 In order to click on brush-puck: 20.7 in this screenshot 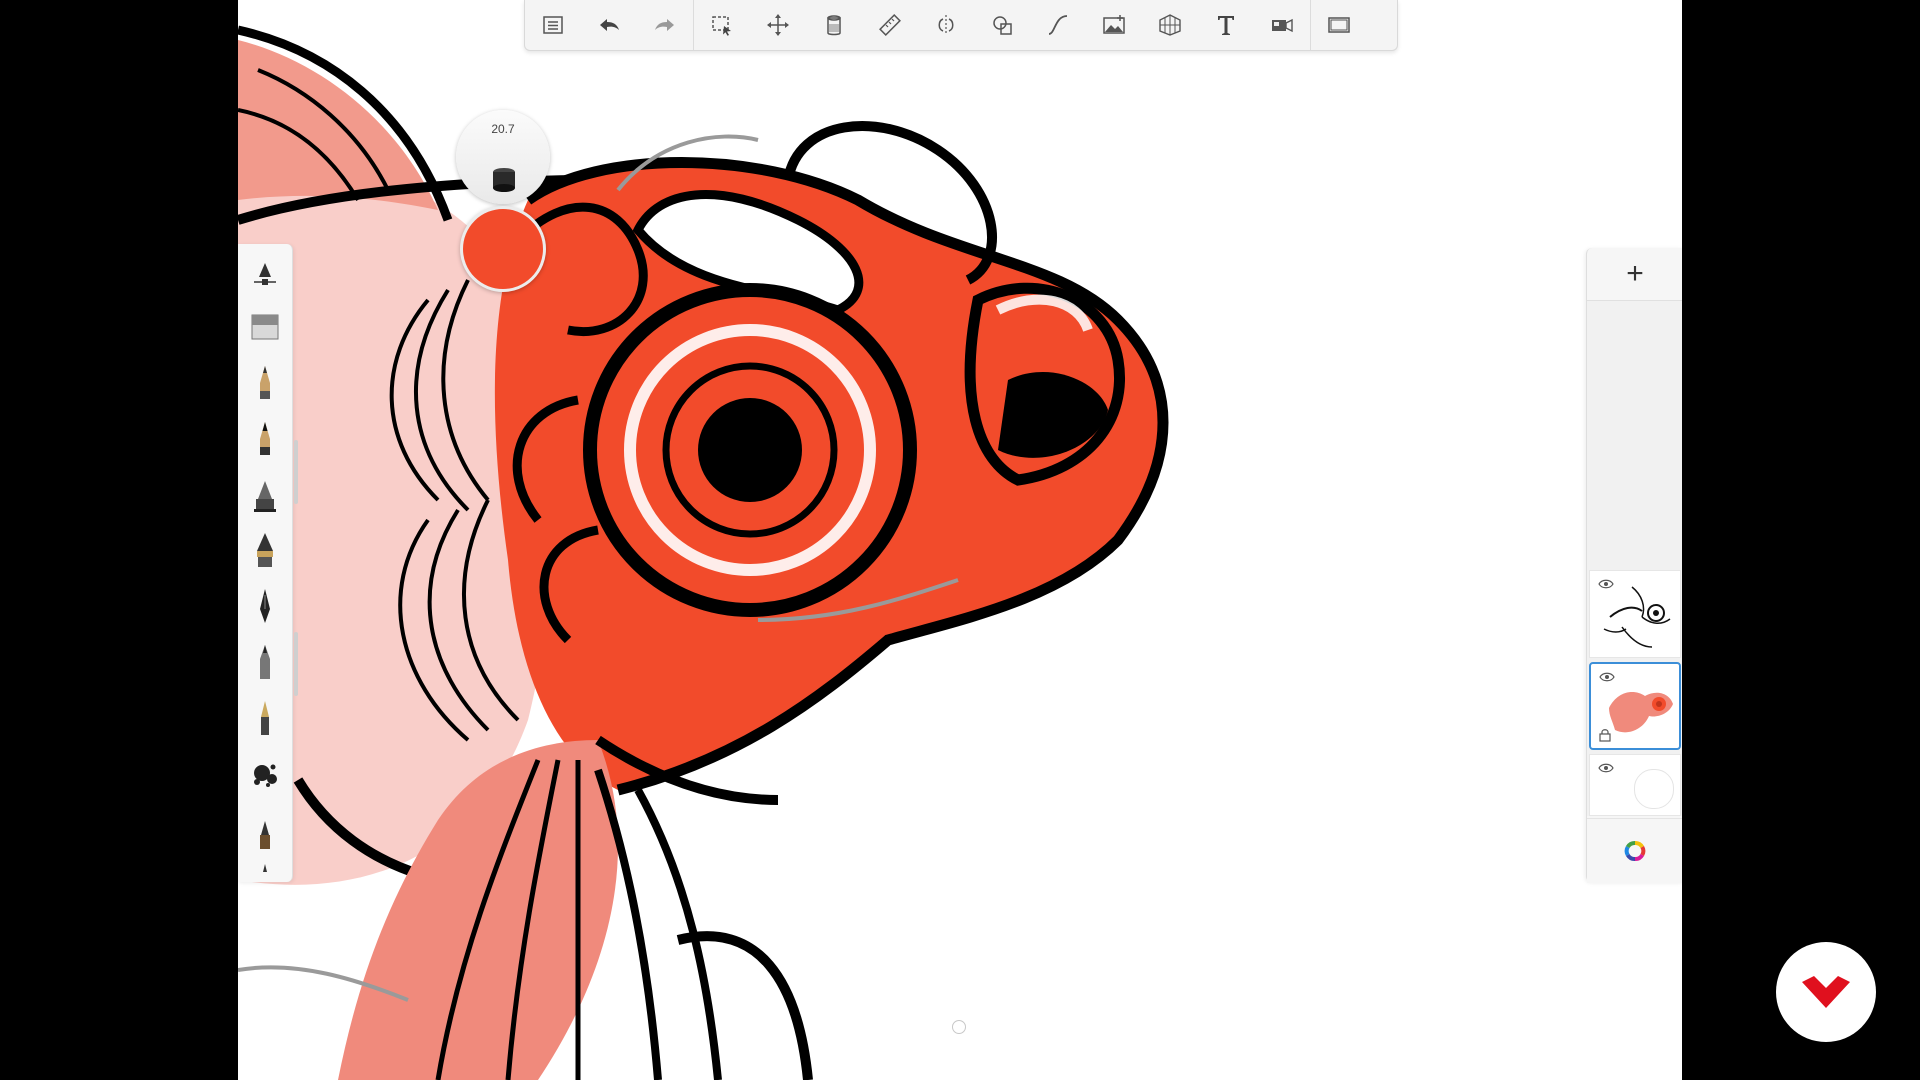, I will do `click(503, 204)`.